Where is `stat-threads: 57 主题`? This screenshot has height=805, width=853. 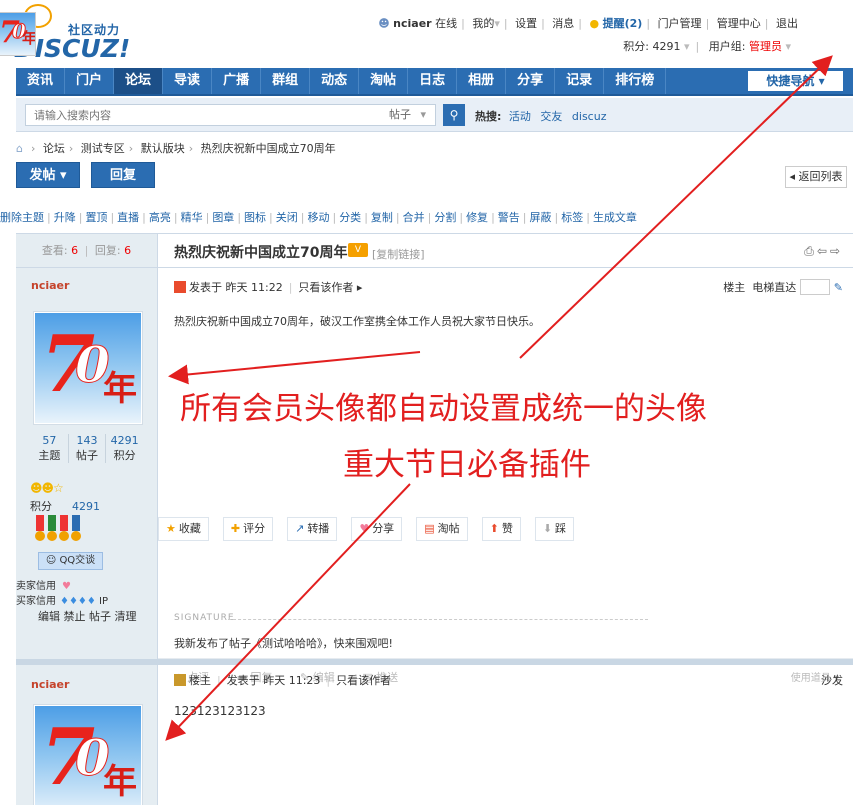
stat-threads: 57 主题 is located at coordinates (50, 448).